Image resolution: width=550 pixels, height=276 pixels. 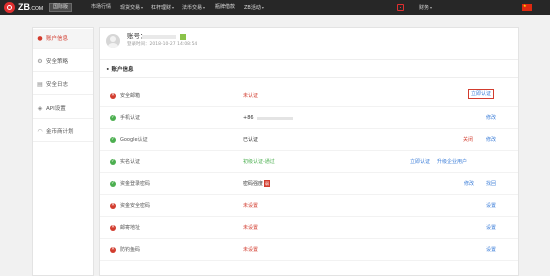 What do you see at coordinates (309, 118) in the screenshot?
I see `row-phone: ✓ 手机认证 +86 修改` at bounding box center [309, 118].